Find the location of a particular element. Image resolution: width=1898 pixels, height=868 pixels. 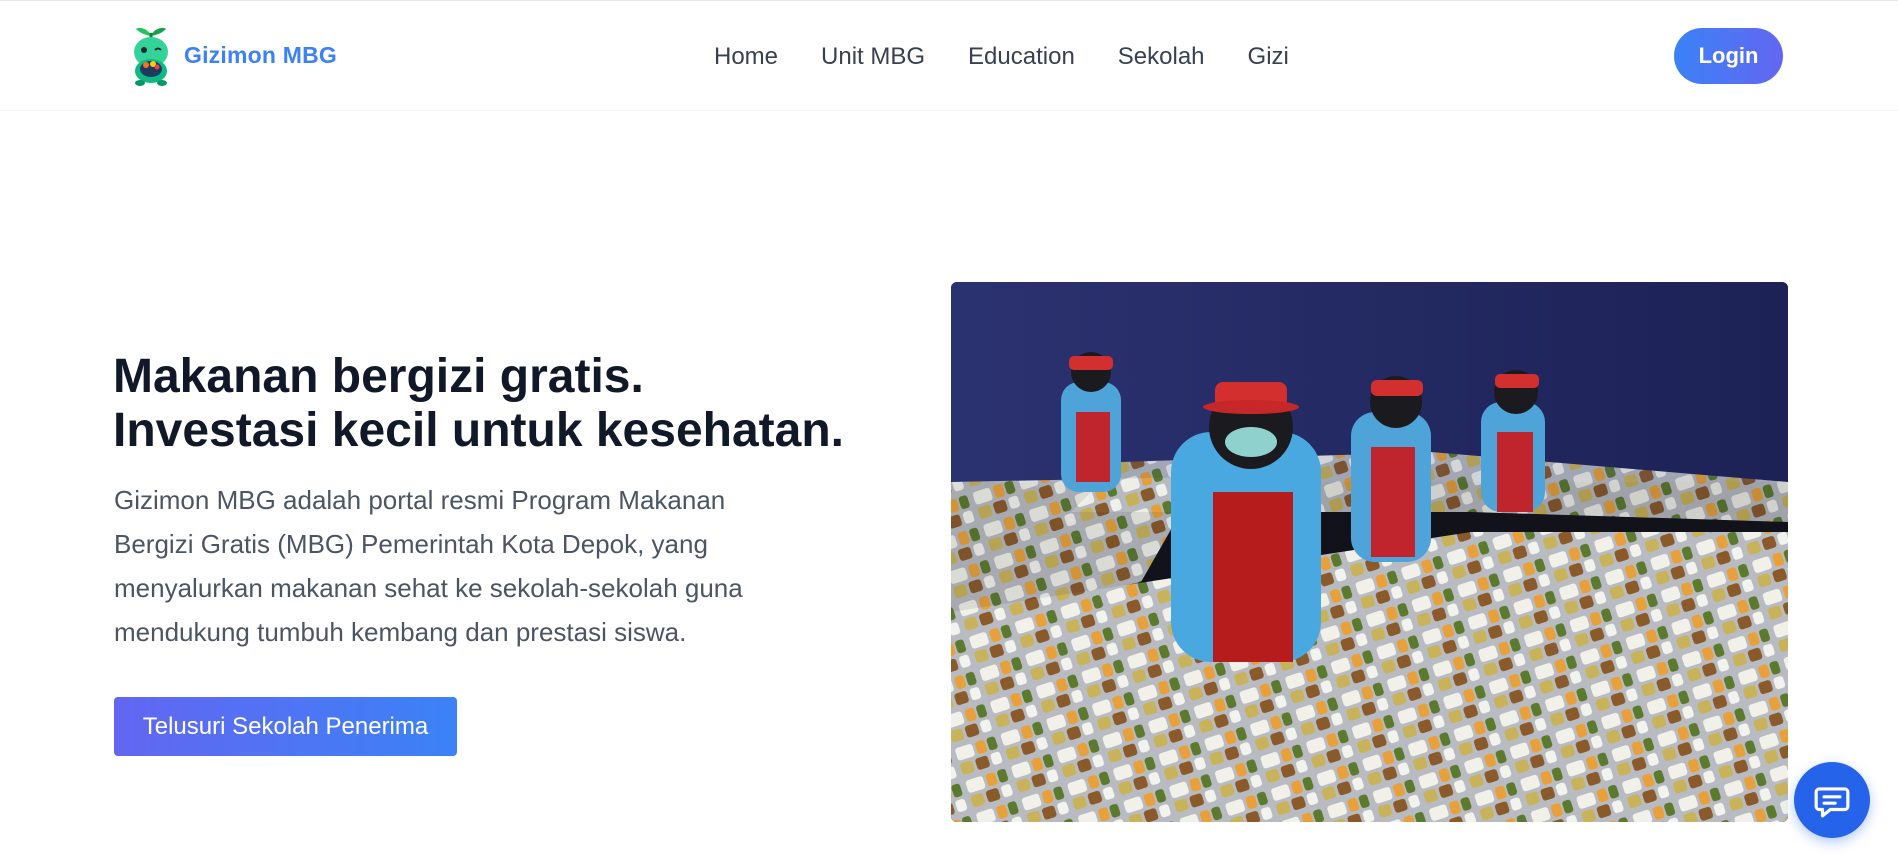

hero-title-line-1: Makanan bergizi gratis. is located at coordinates (378, 376).